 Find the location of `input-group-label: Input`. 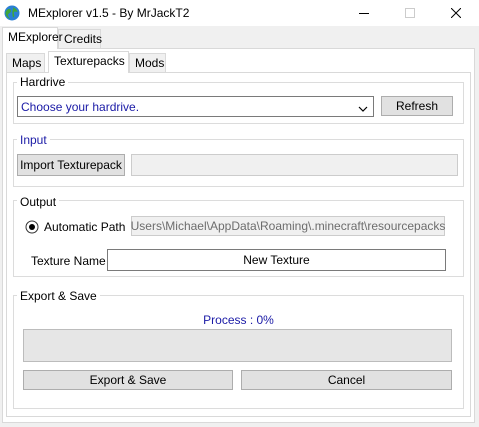

input-group-label: Input is located at coordinates (33, 140).